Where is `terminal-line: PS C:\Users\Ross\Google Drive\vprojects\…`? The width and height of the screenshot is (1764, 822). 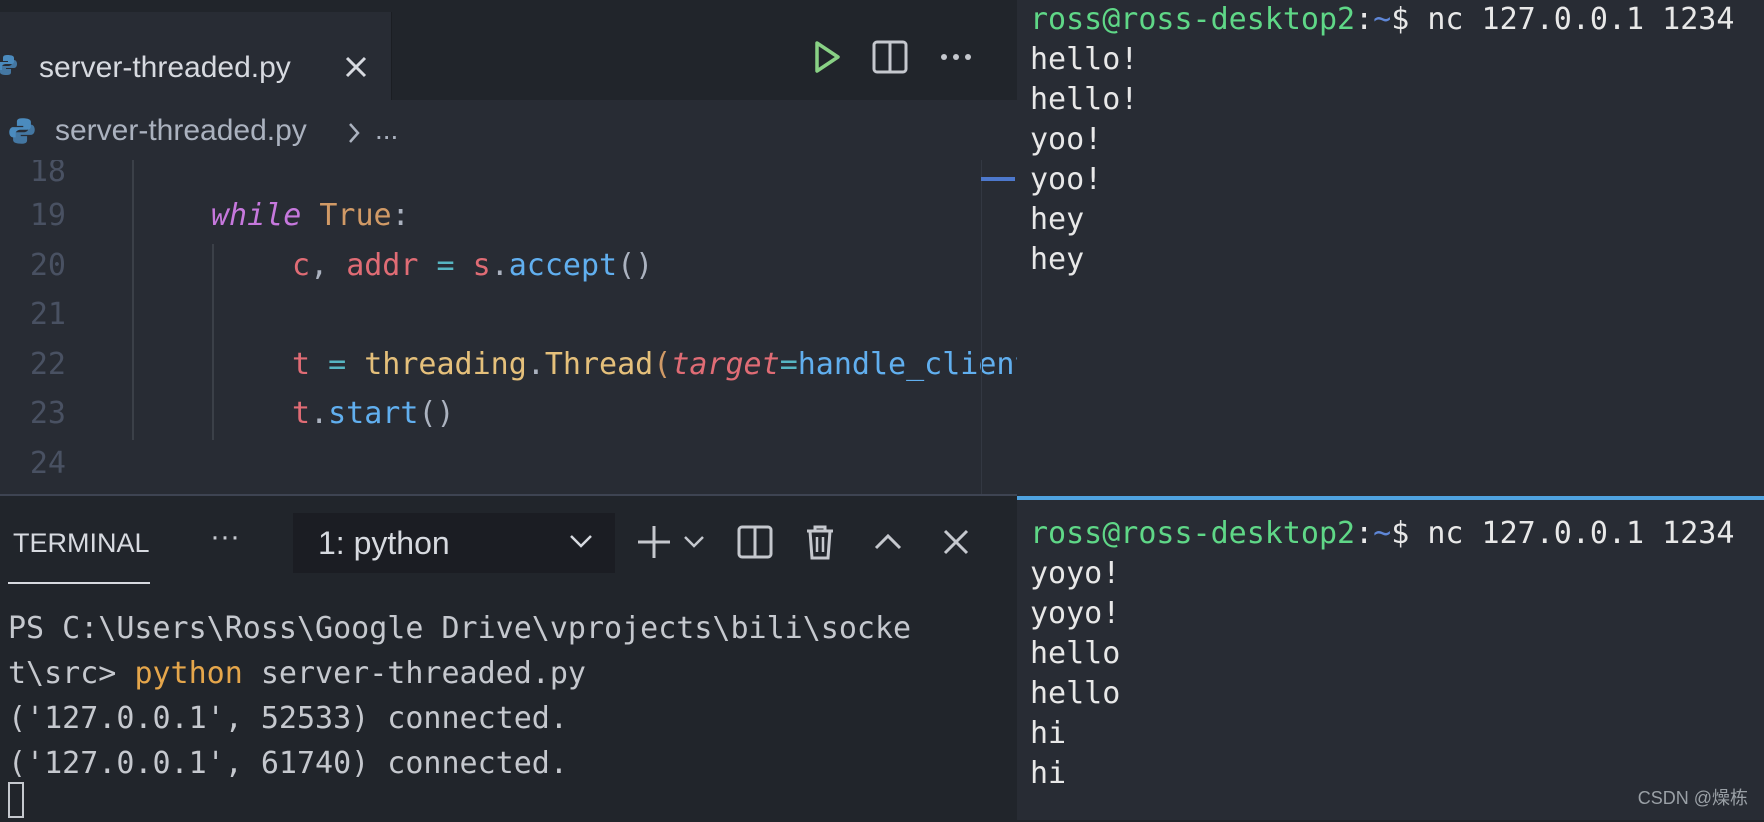
terminal-line: PS C:\Users\Ross\Google Drive\vprojects\… is located at coordinates (460, 628).